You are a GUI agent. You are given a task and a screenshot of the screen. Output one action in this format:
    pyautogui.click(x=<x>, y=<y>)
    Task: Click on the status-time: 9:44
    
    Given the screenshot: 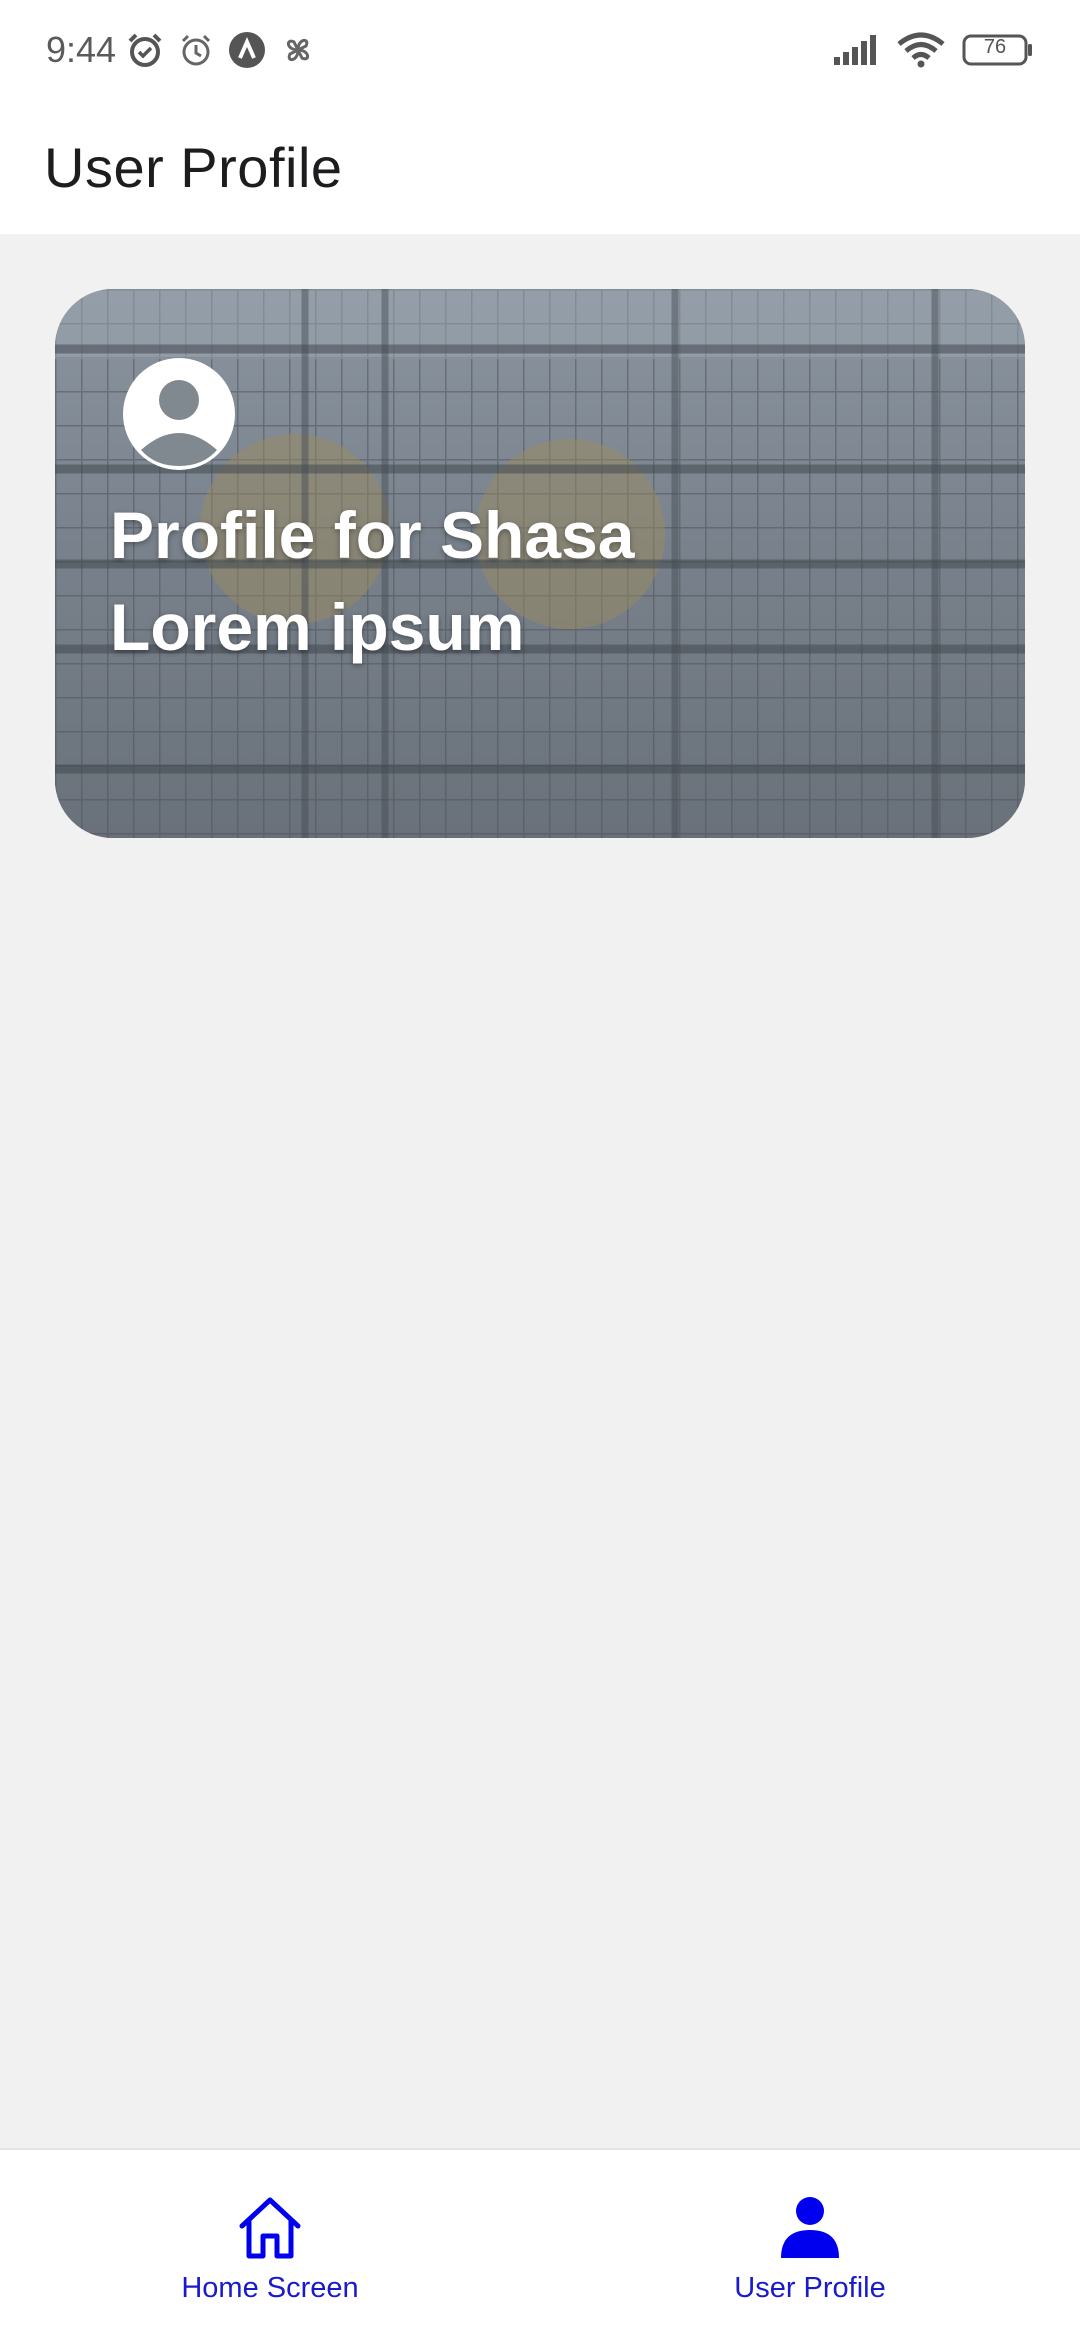 What is the action you would take?
    pyautogui.click(x=81, y=49)
    